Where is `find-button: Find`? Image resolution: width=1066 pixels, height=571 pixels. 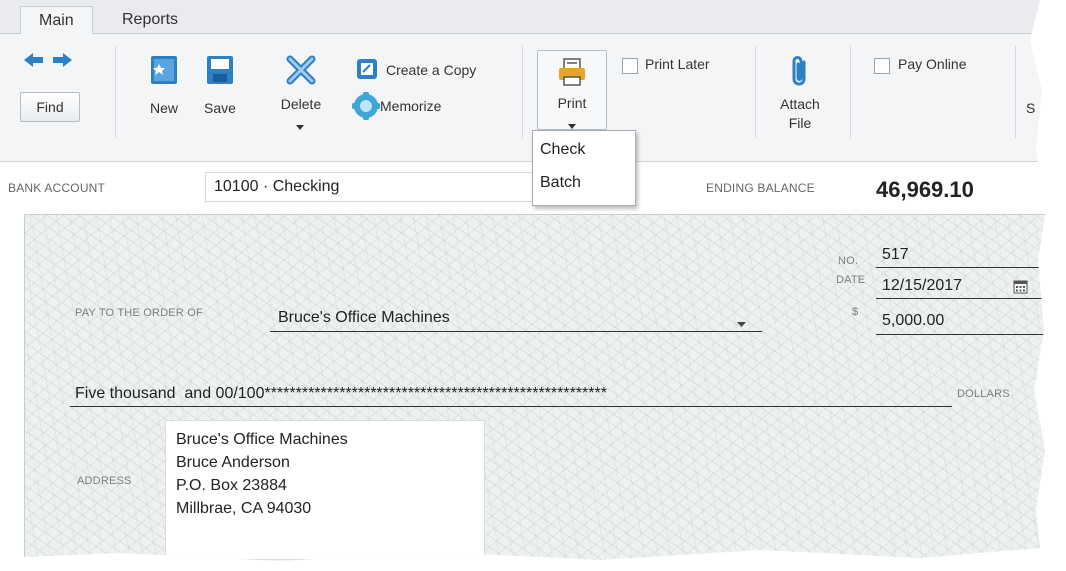
find-button: Find is located at coordinates (50, 107).